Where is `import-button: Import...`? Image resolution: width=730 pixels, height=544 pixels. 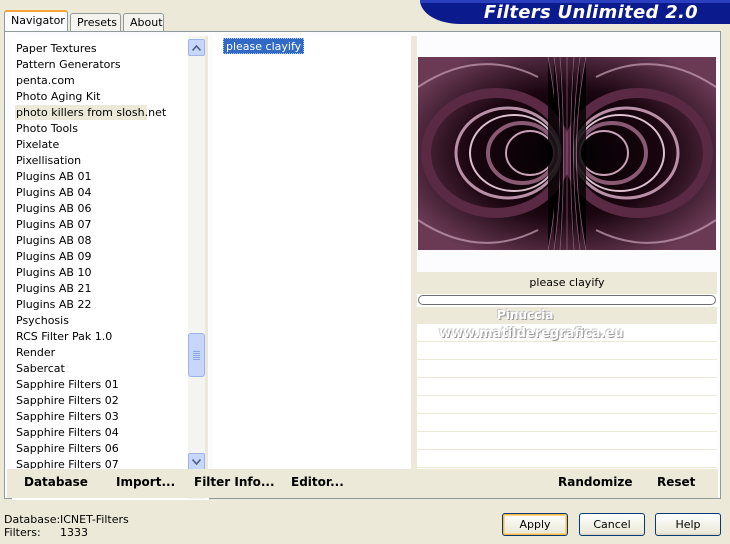 import-button: Import... is located at coordinates (145, 482).